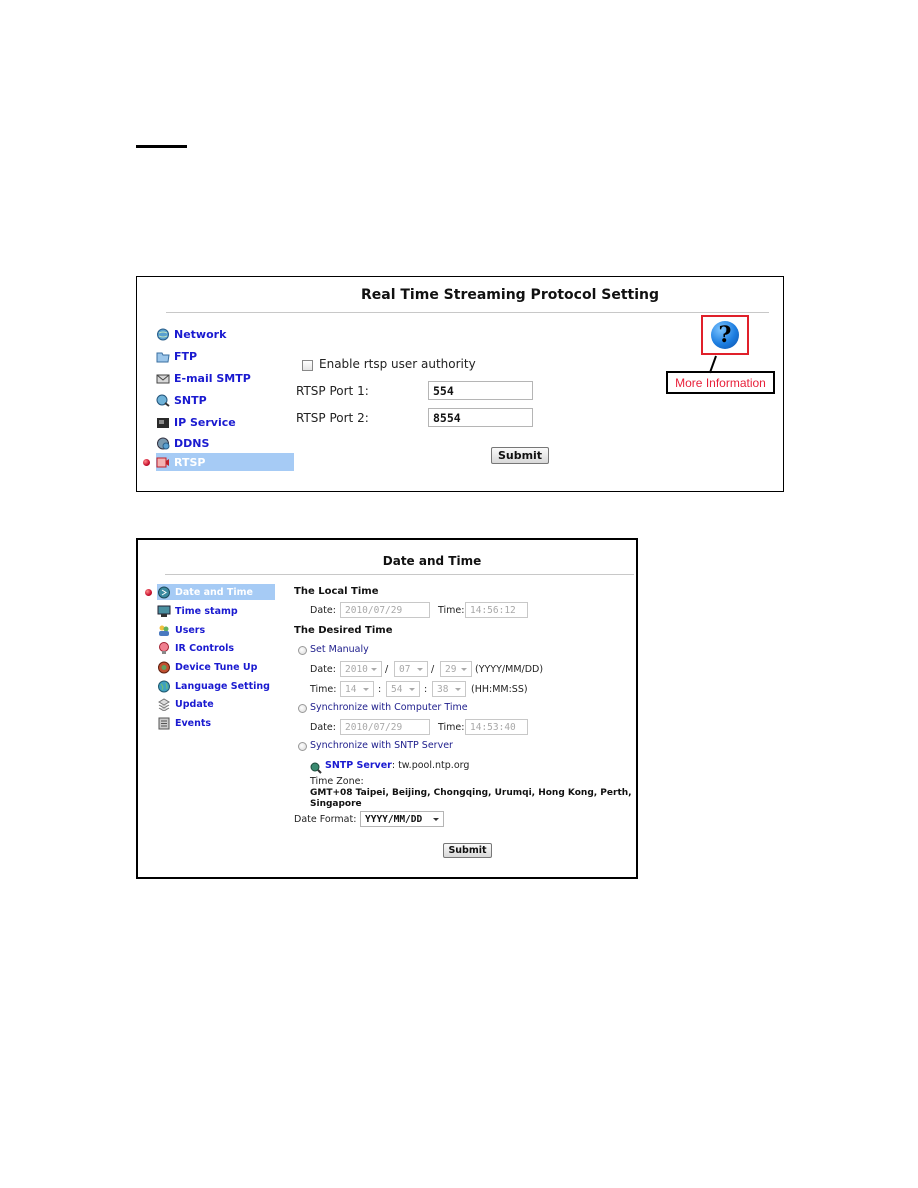 This screenshot has height=1188, width=918. I want to click on sidebar-item-label: Date and Time, so click(214, 592).